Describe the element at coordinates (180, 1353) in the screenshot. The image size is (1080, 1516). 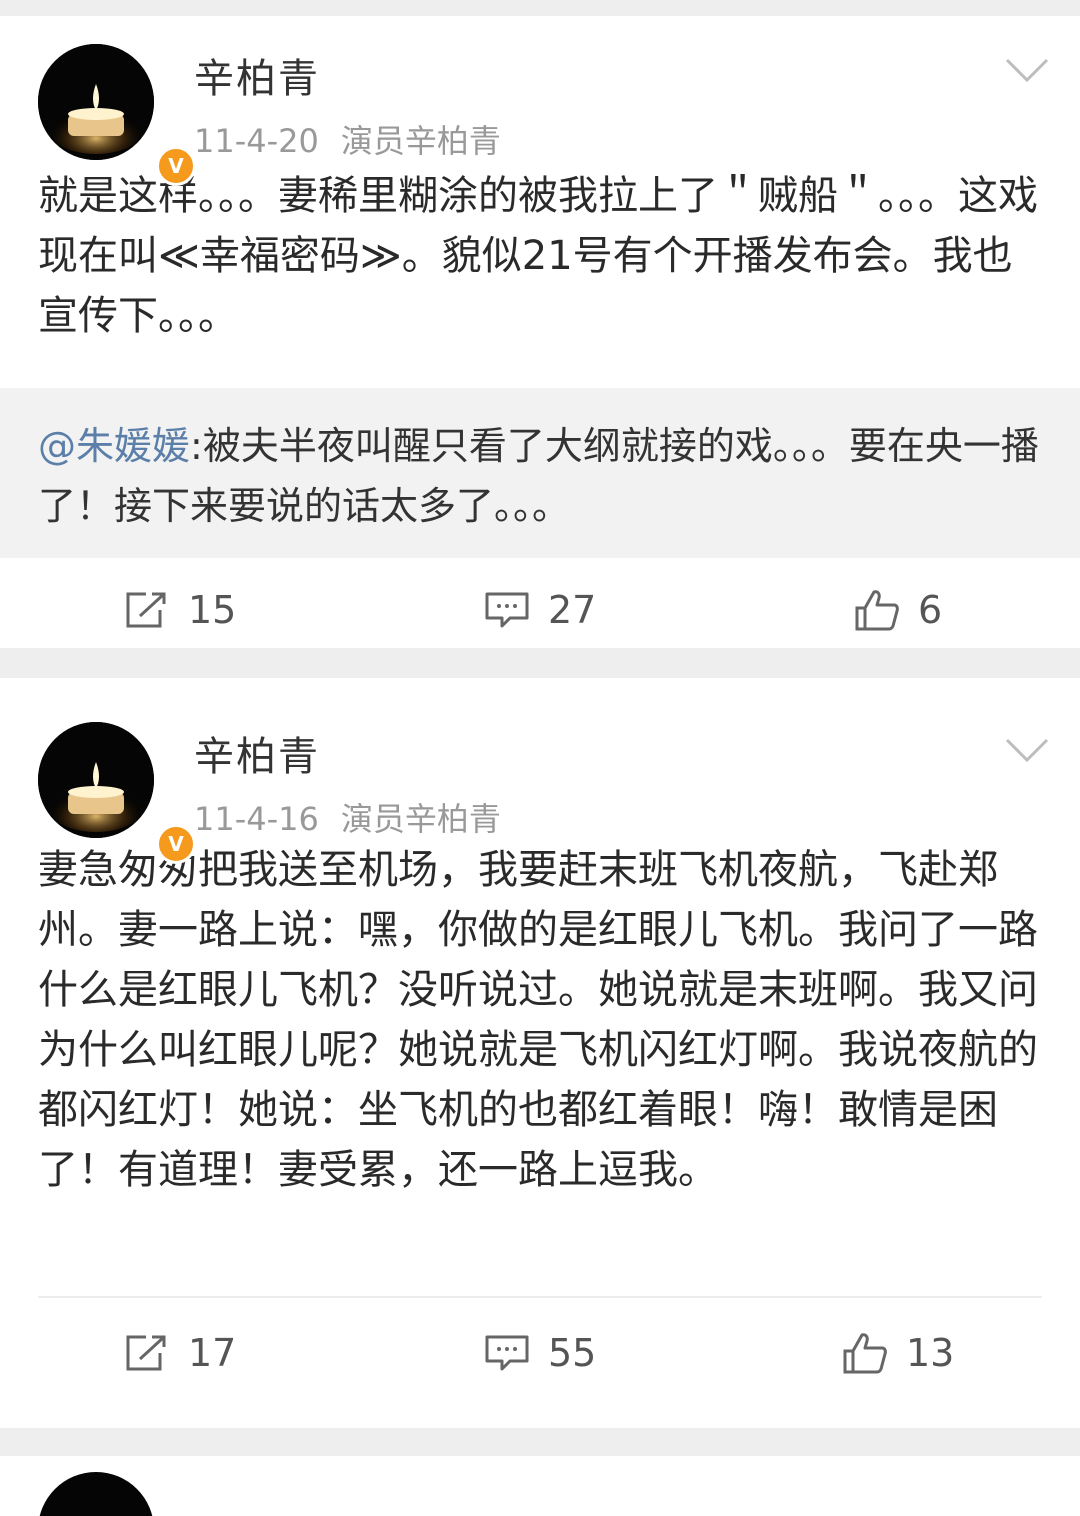
I see `repost-button: 17` at that location.